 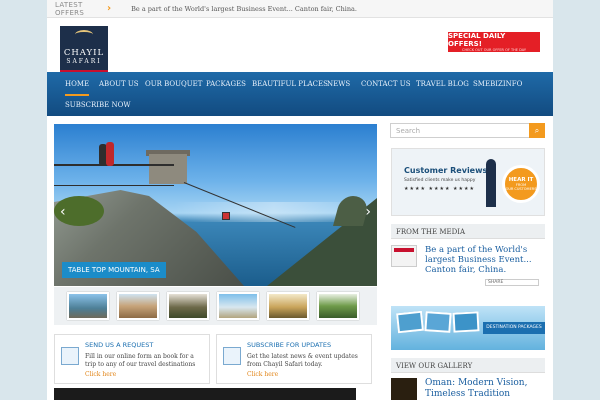 What do you see at coordinates (460, 130) in the screenshot?
I see `search-input: Search` at bounding box center [460, 130].